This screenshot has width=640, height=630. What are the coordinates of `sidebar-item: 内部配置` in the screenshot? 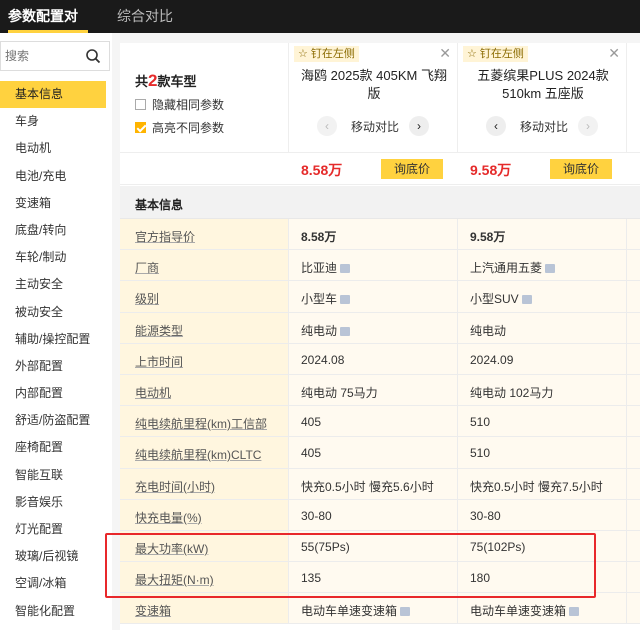 It's located at (56, 393).